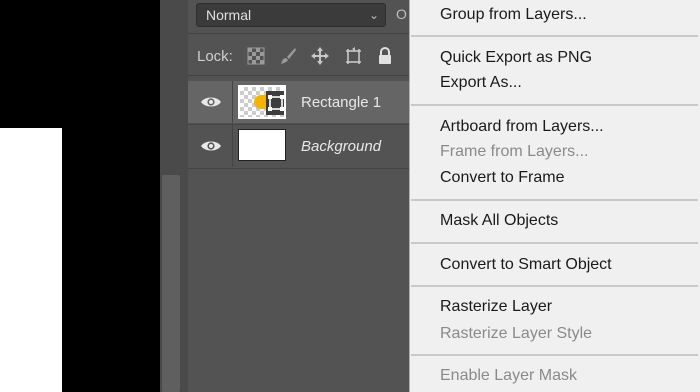 The image size is (700, 392). What do you see at coordinates (229, 15) in the screenshot?
I see `blend-mode-value: Normal` at bounding box center [229, 15].